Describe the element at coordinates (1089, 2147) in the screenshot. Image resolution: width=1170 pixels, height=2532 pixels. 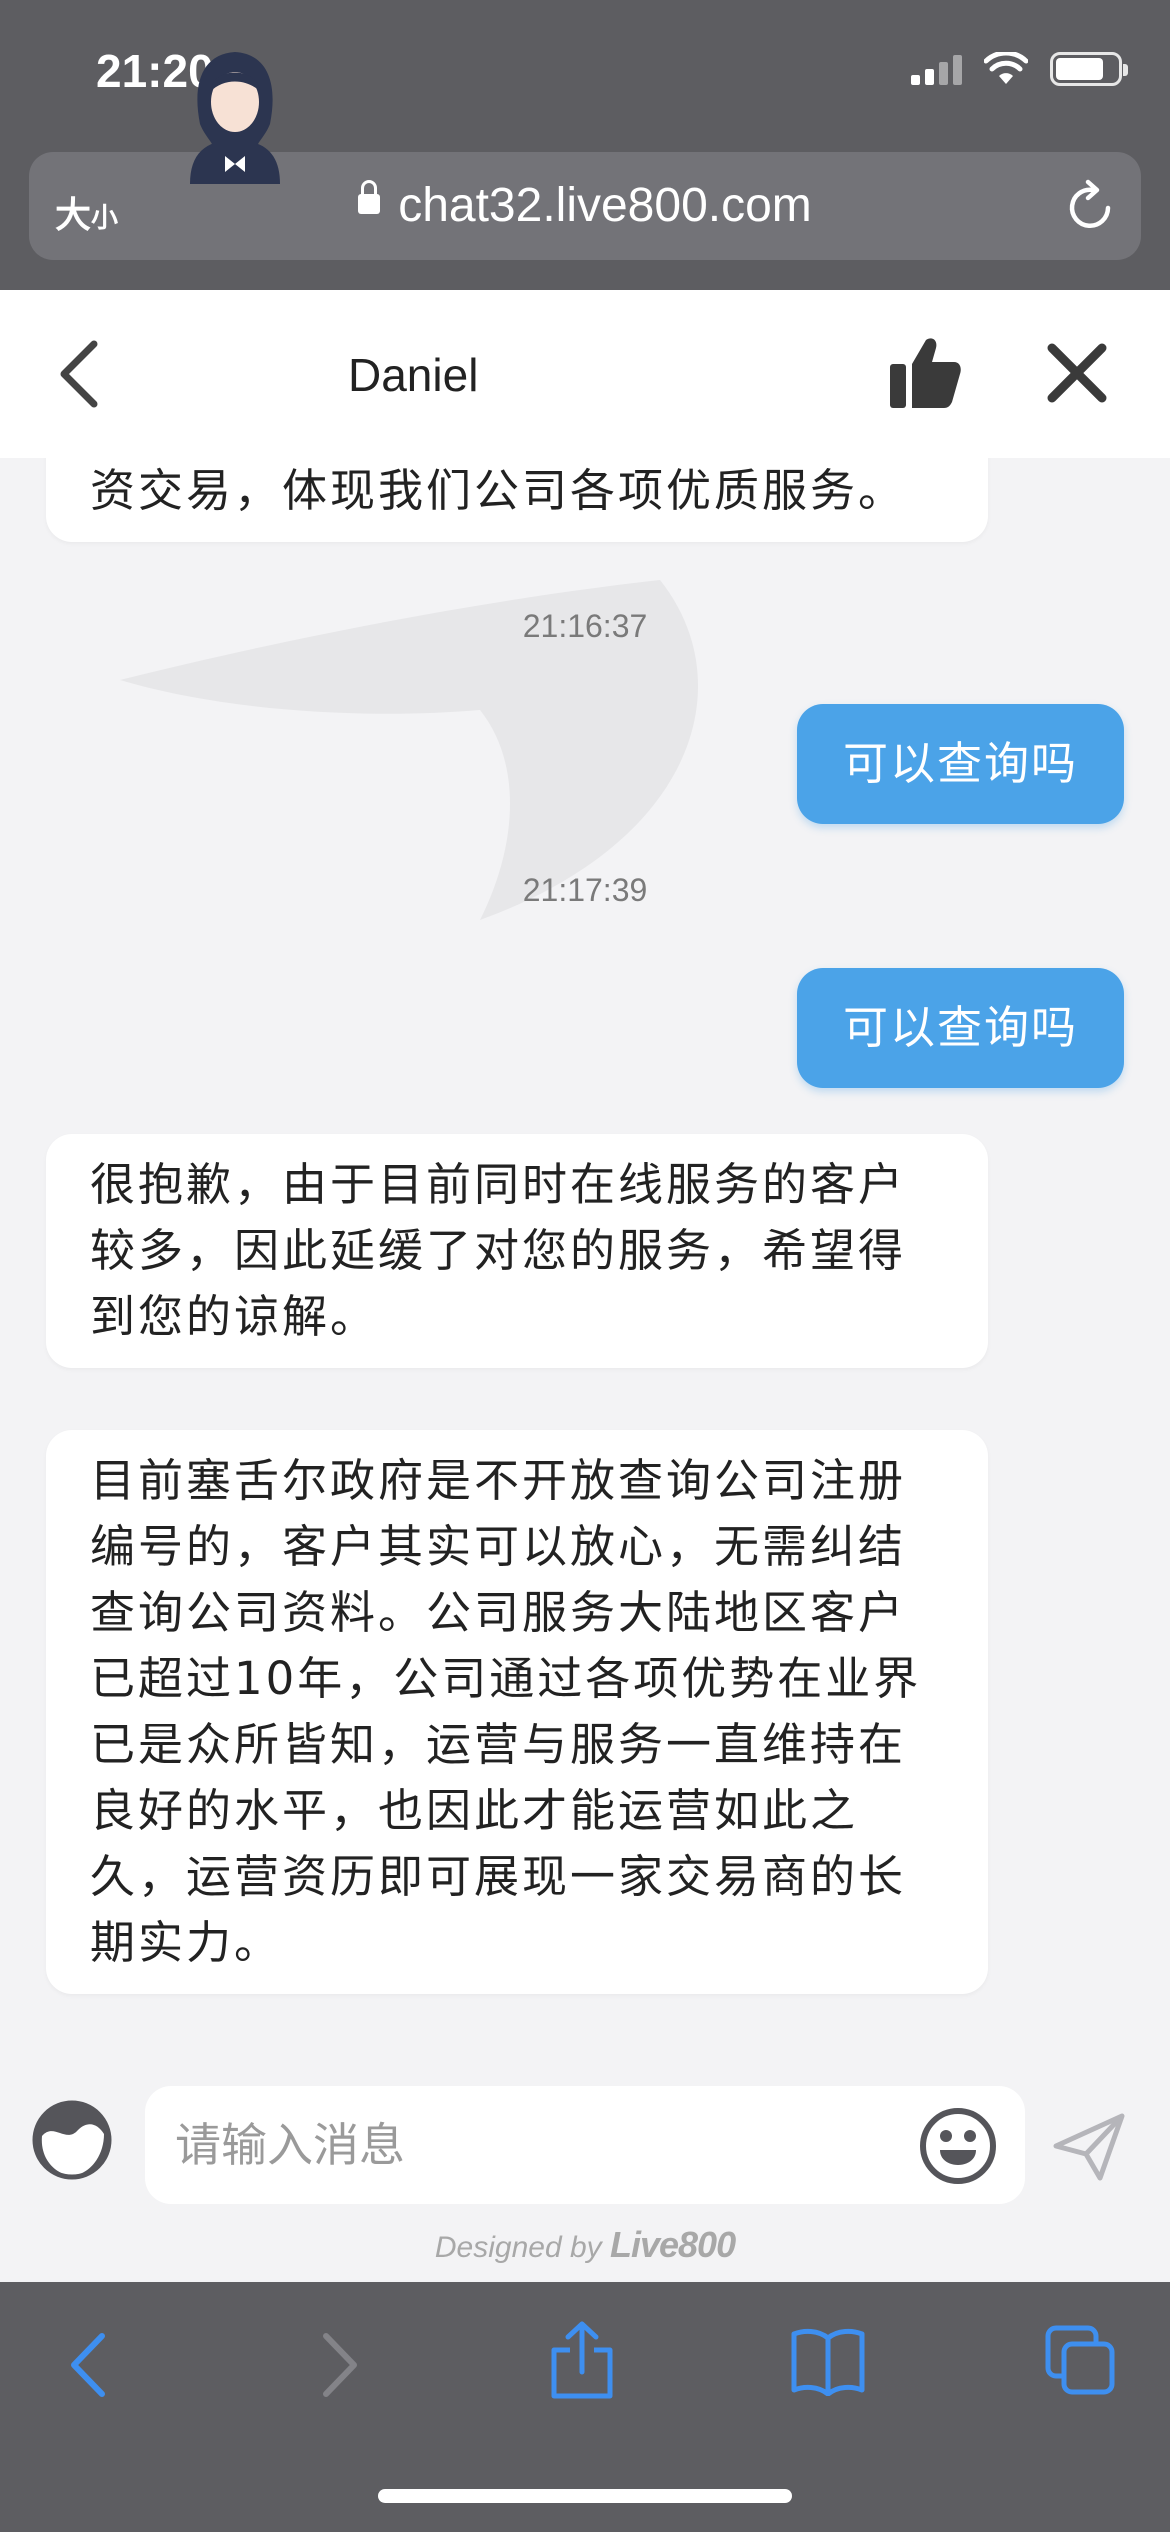
I see `send-icon` at that location.